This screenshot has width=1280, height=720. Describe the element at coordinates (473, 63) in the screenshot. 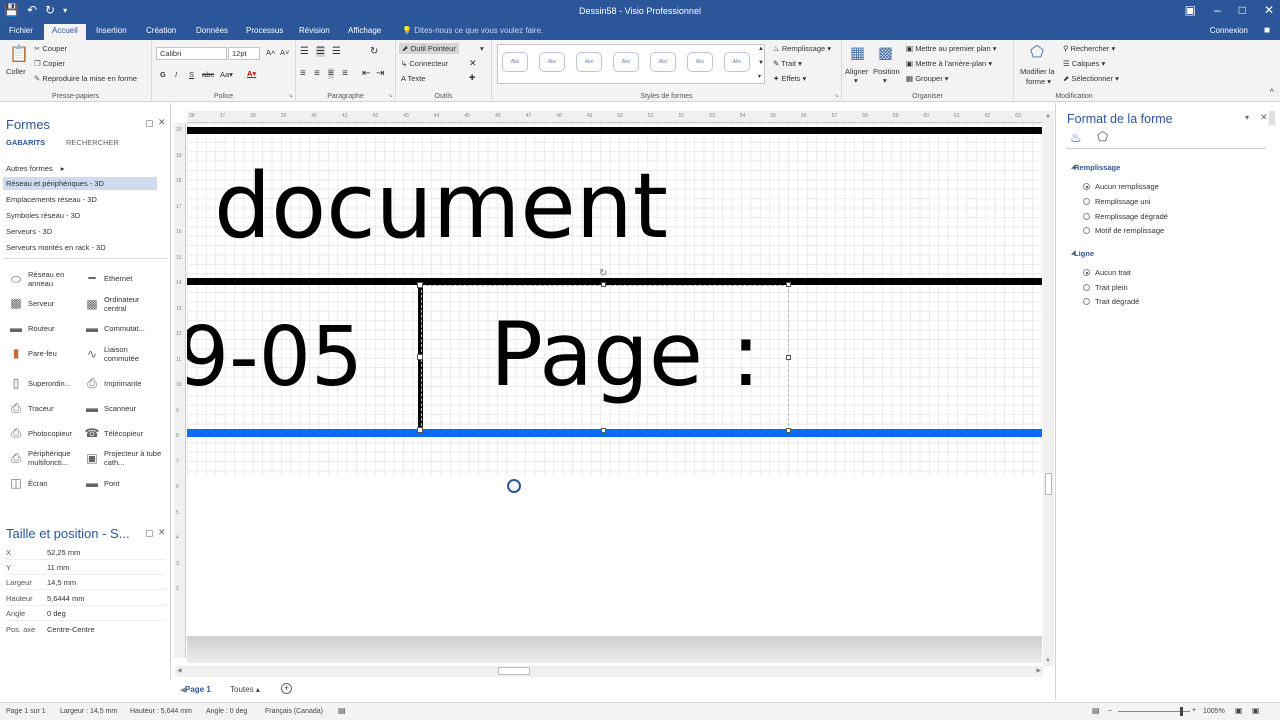

I see `close-tool-icon: ✕` at that location.